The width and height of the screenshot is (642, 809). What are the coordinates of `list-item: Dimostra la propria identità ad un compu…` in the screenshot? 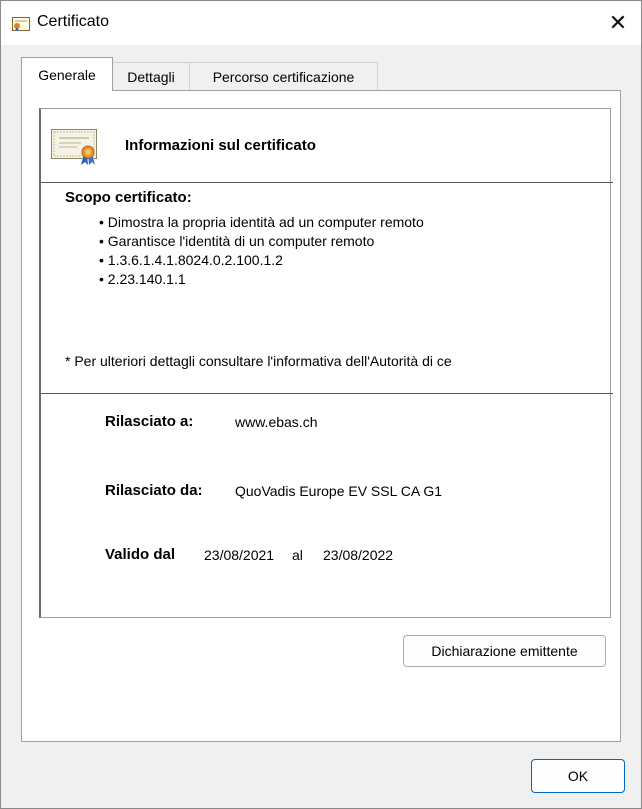 It's located at (261, 222).